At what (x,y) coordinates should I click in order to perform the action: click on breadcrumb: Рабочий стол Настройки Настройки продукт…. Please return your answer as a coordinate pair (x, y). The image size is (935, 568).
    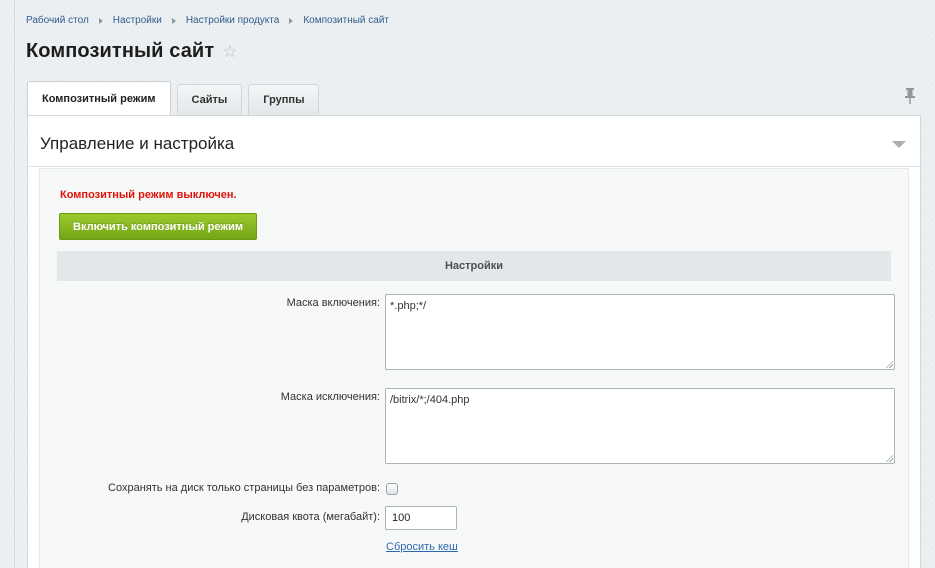
    Looking at the image, I should click on (207, 20).